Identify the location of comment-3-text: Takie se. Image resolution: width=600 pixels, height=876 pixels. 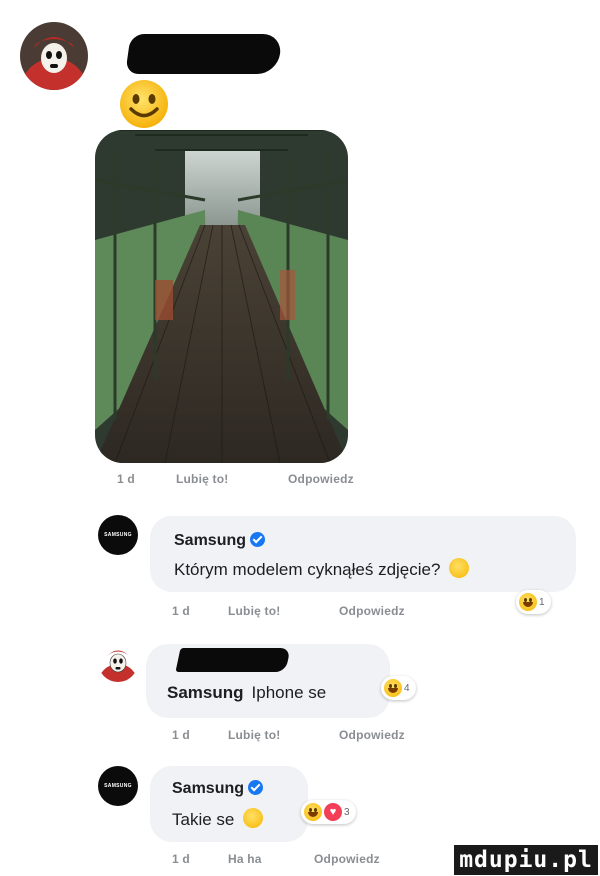
(218, 819).